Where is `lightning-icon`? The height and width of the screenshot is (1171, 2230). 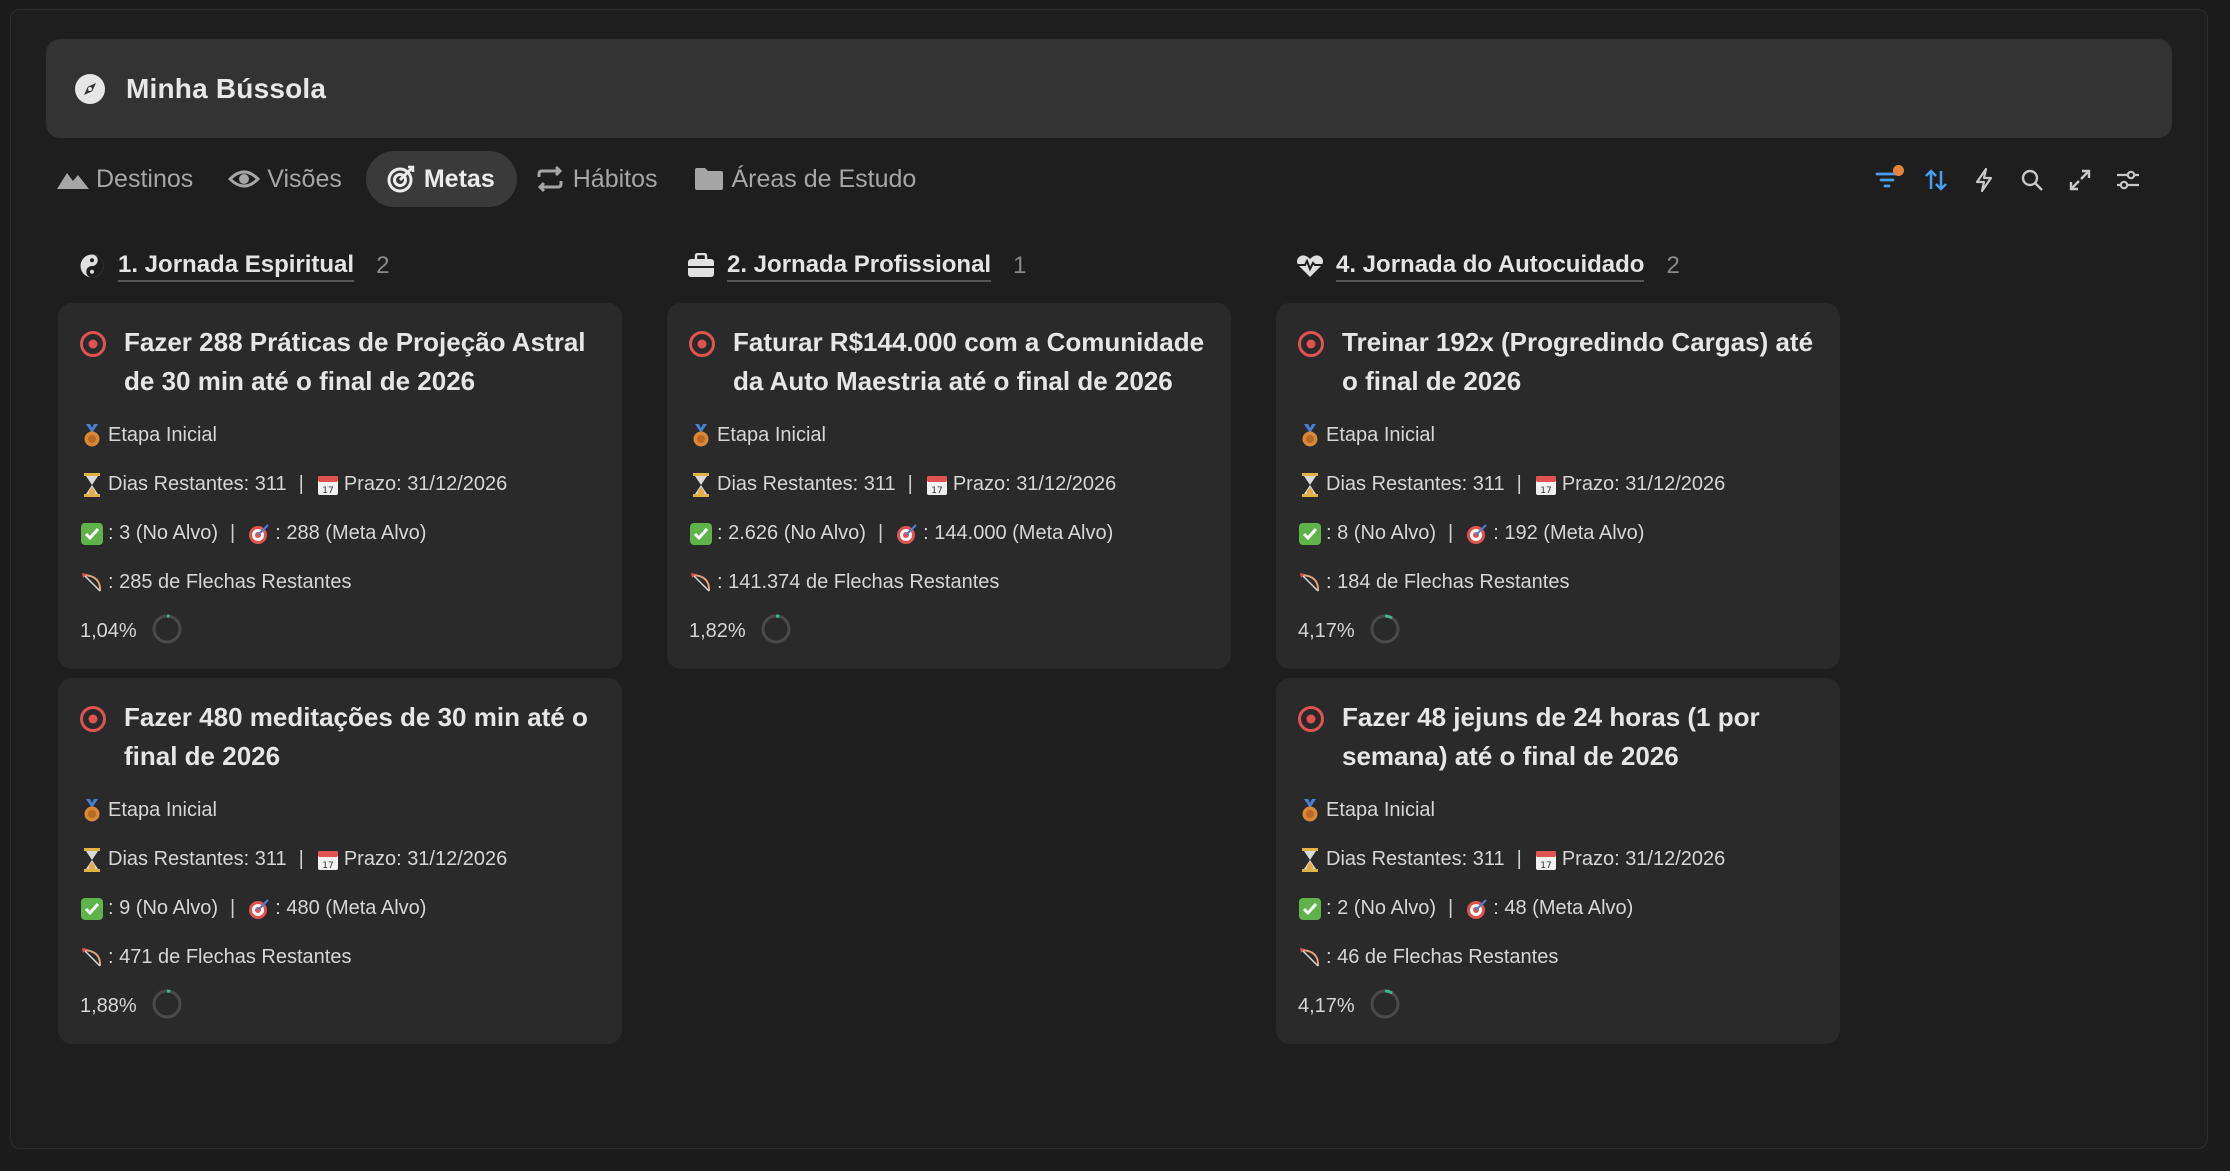
lightning-icon is located at coordinates (1984, 182).